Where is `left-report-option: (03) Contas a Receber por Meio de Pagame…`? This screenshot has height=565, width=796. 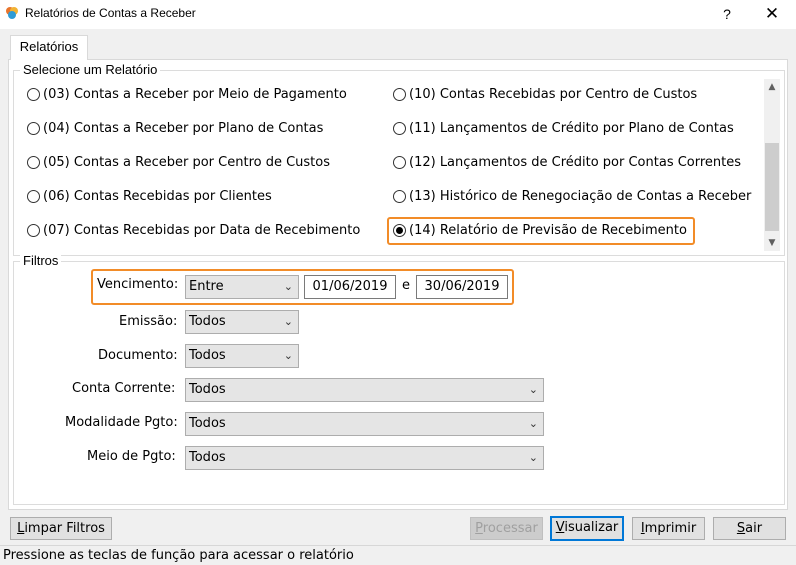 left-report-option: (03) Contas a Receber por Meio de Pagame… is located at coordinates (202, 94).